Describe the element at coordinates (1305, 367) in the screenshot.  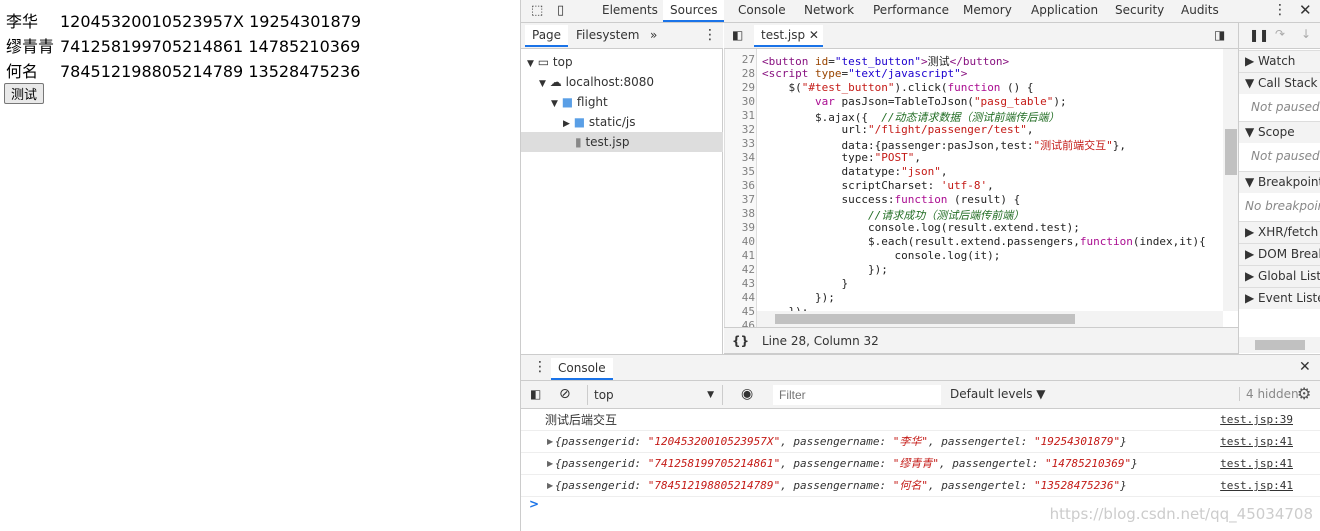
I see `close-drawer-icon: ✕` at that location.